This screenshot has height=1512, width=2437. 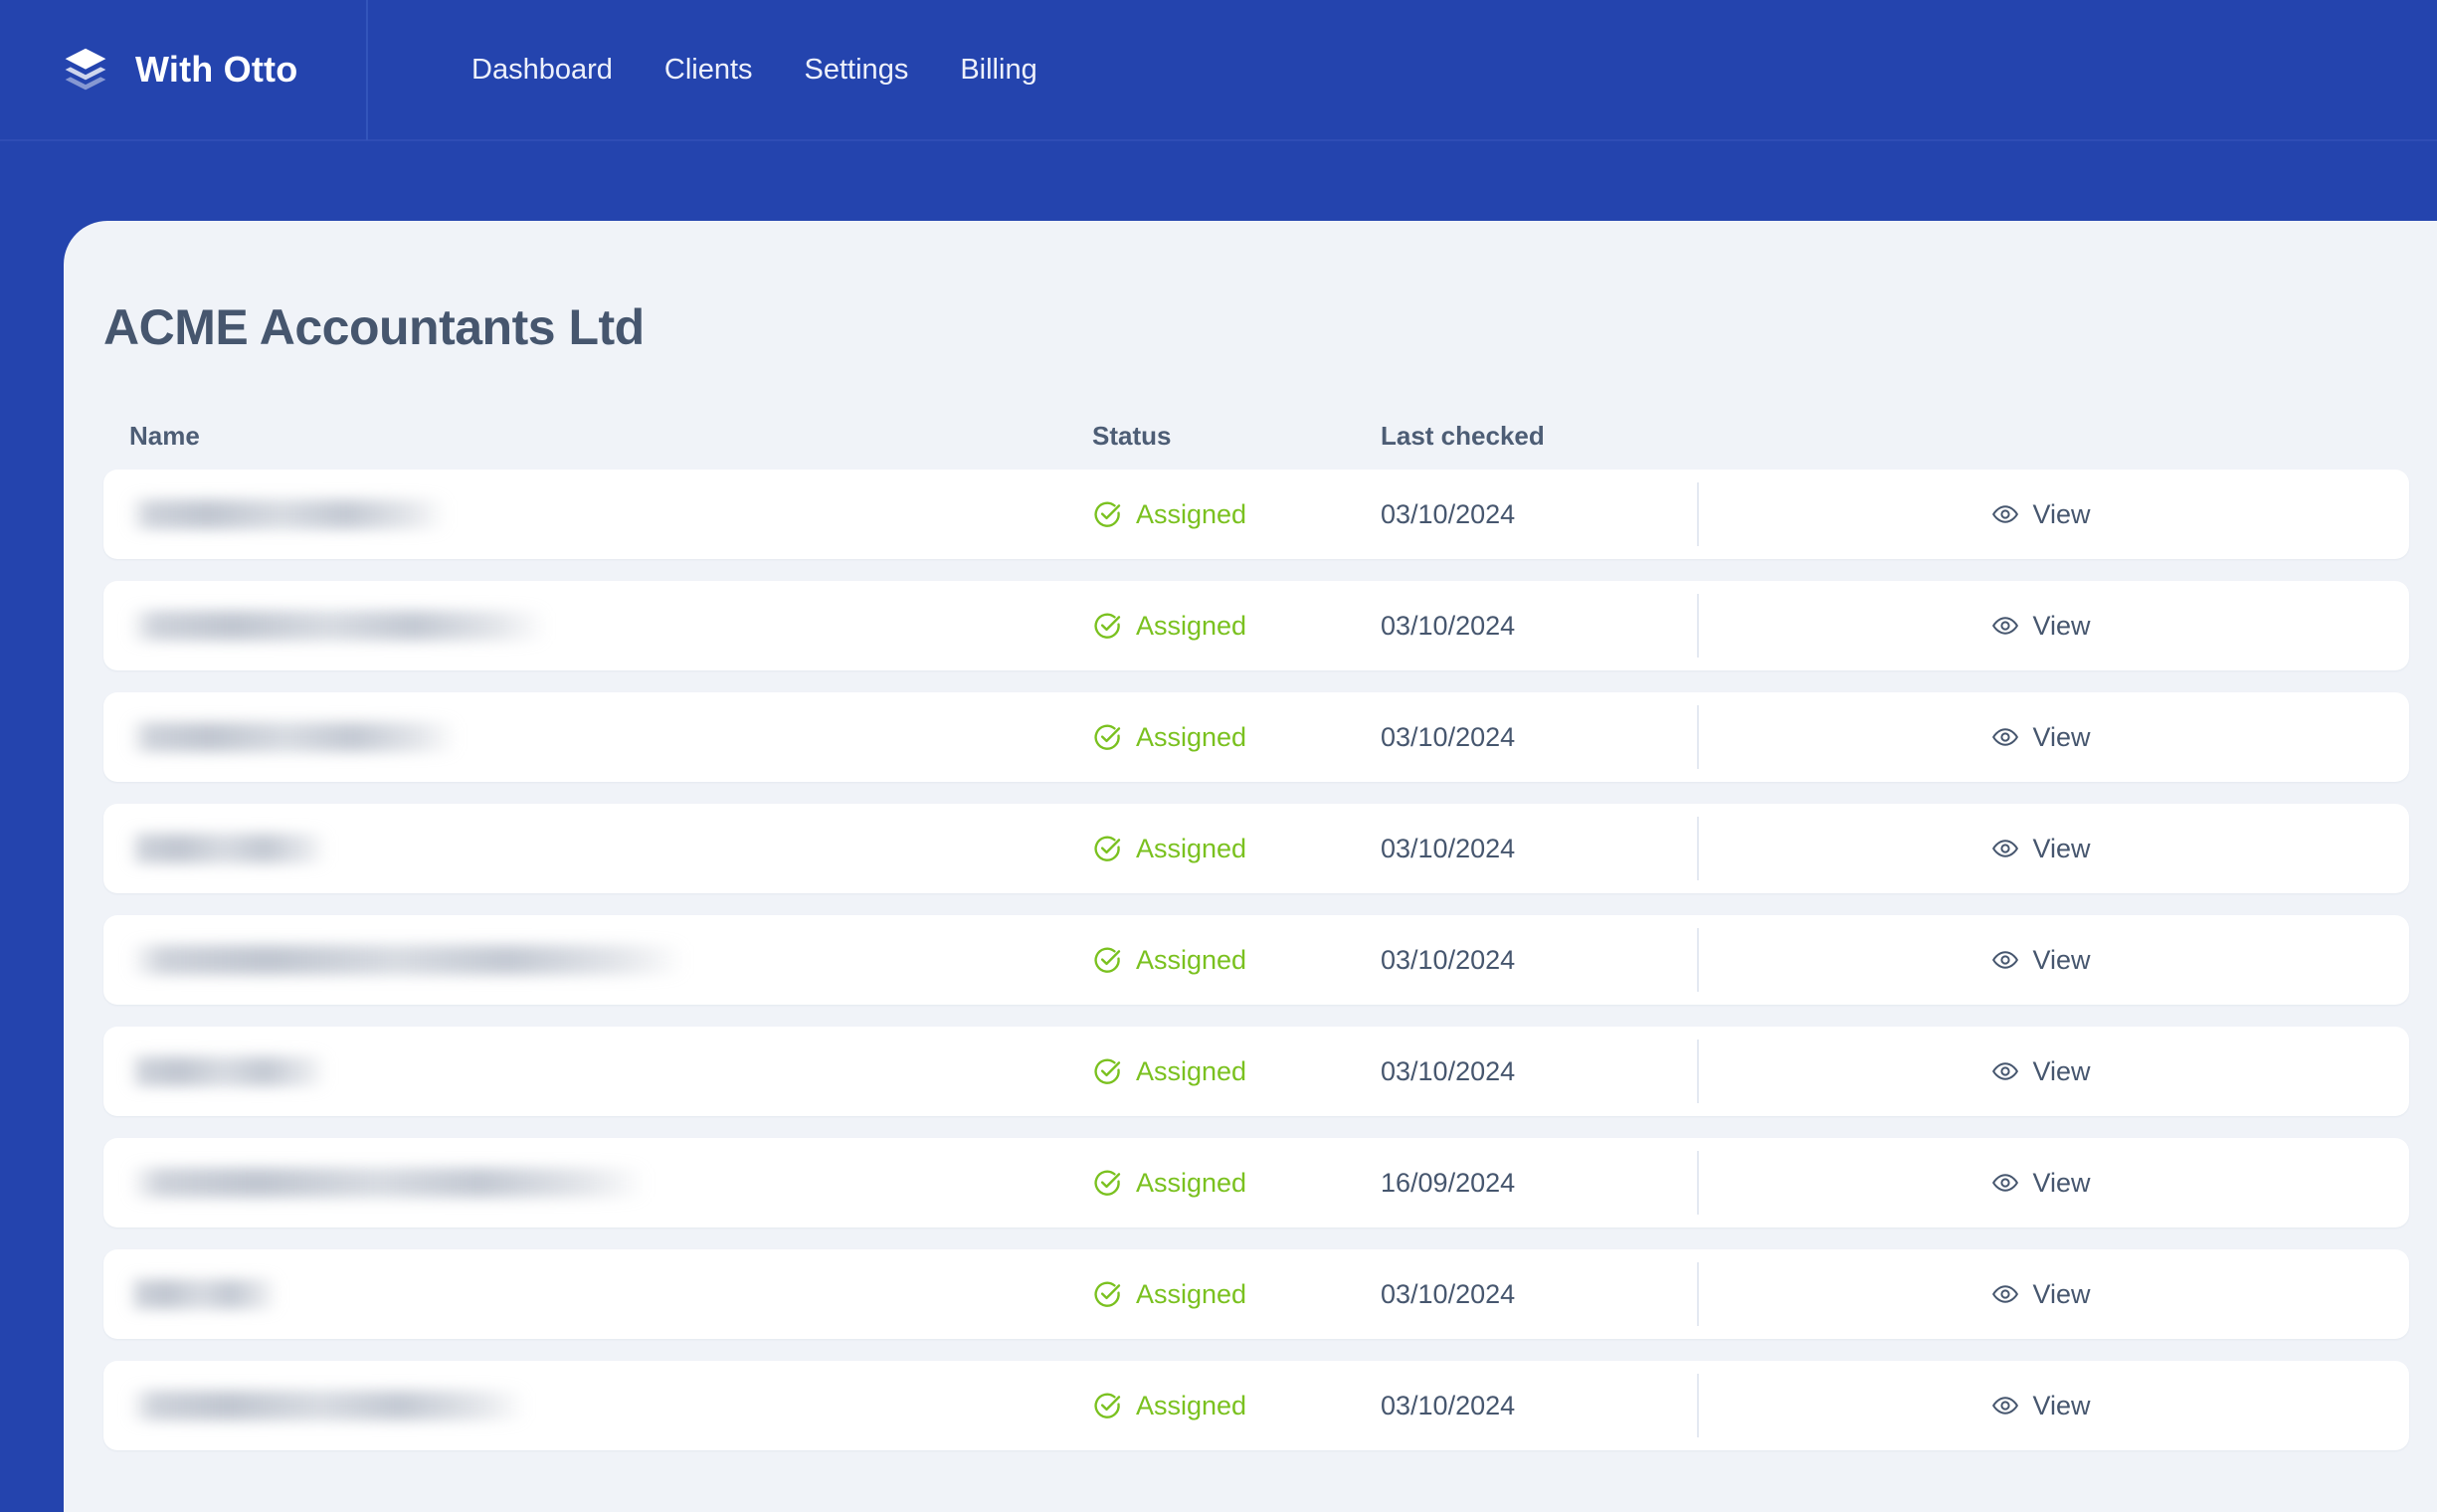 I want to click on nav-item-billing: Billing, so click(x=998, y=70).